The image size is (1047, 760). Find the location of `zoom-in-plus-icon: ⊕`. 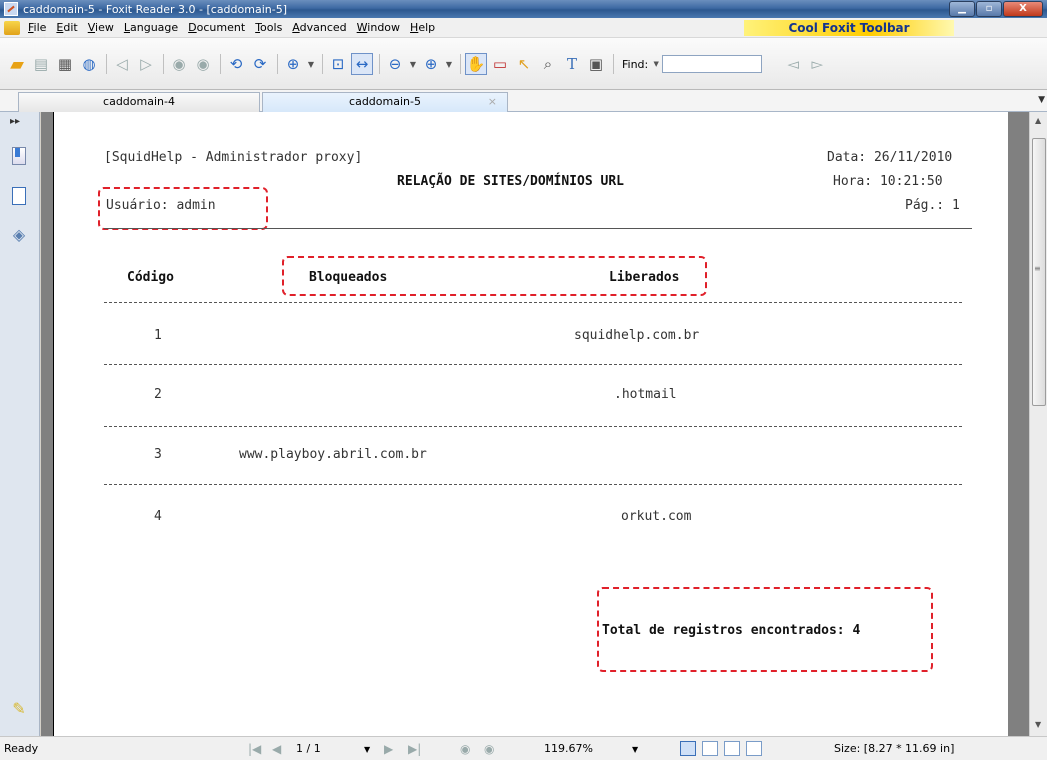

zoom-in-plus-icon: ⊕ is located at coordinates (431, 64).